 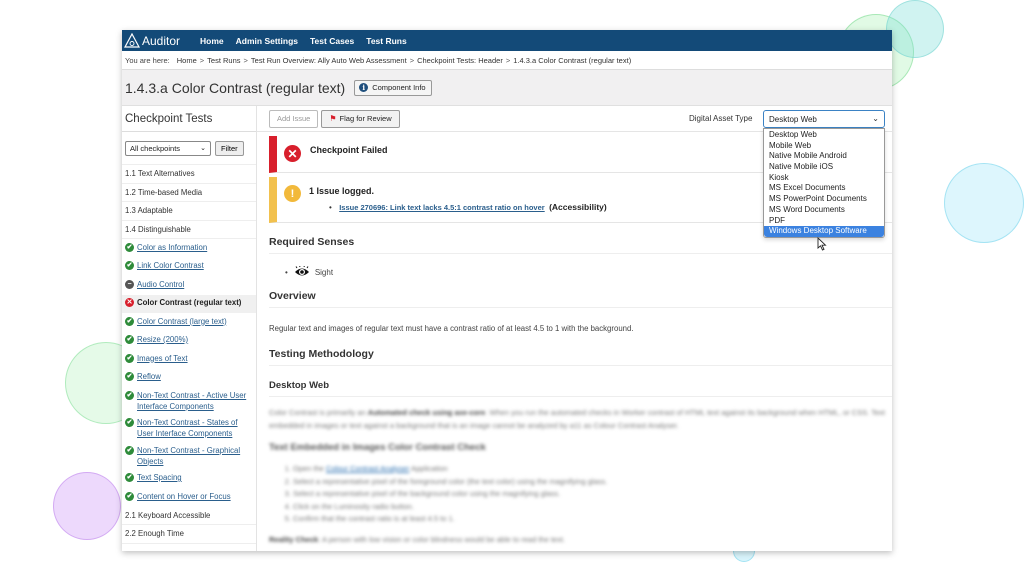 What do you see at coordinates (170, 265) in the screenshot?
I see `checkpoint-link: Link Color Contrast` at bounding box center [170, 265].